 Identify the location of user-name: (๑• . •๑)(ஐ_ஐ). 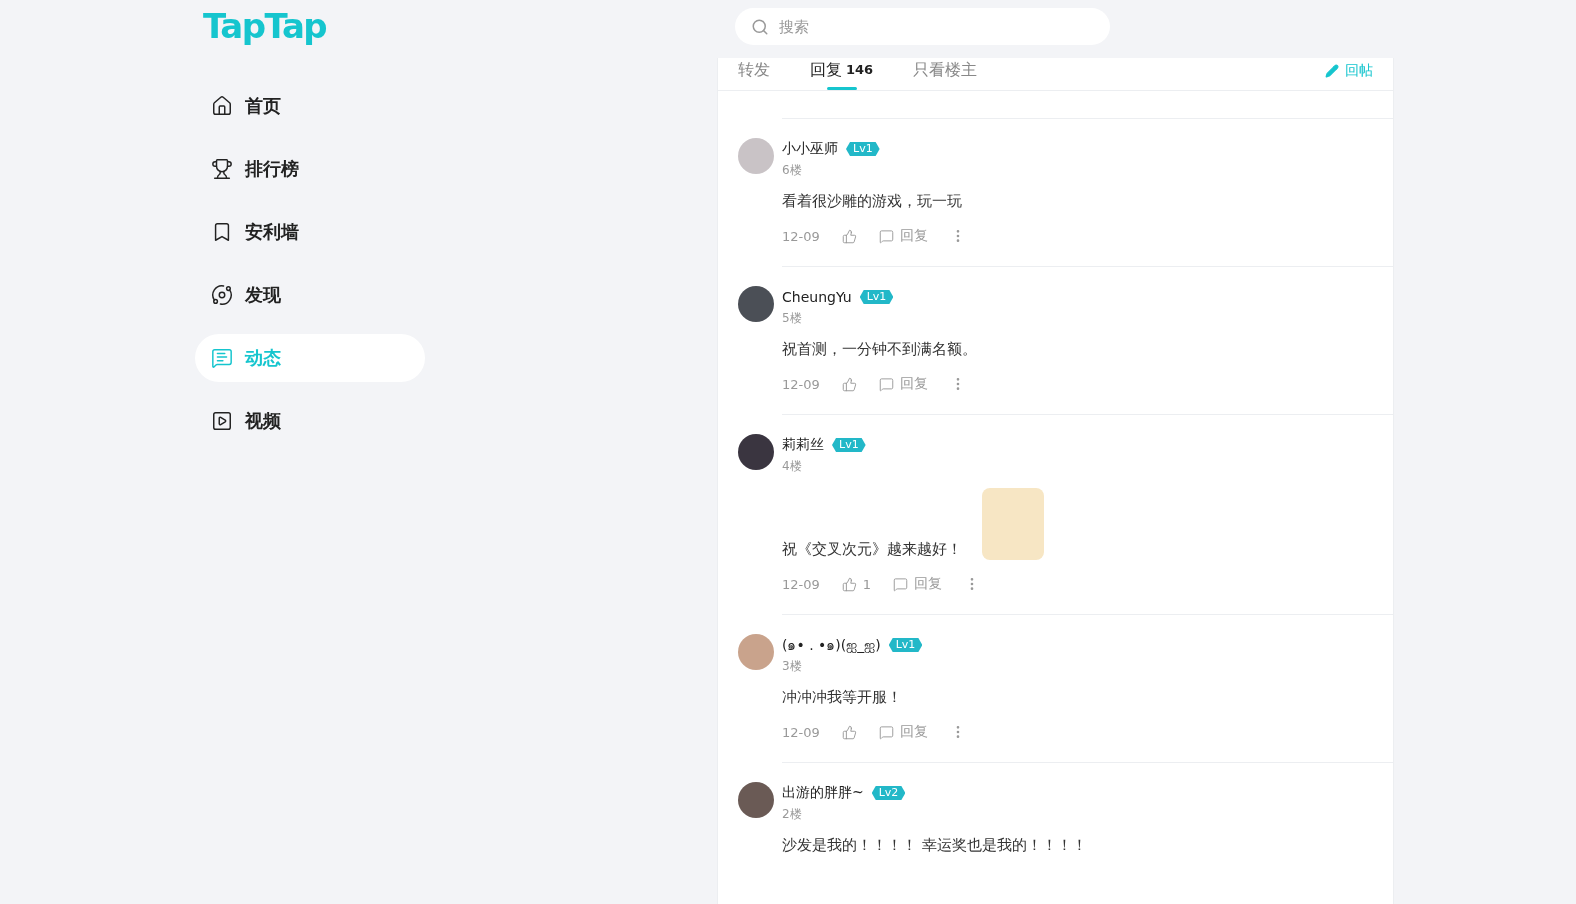
(831, 645).